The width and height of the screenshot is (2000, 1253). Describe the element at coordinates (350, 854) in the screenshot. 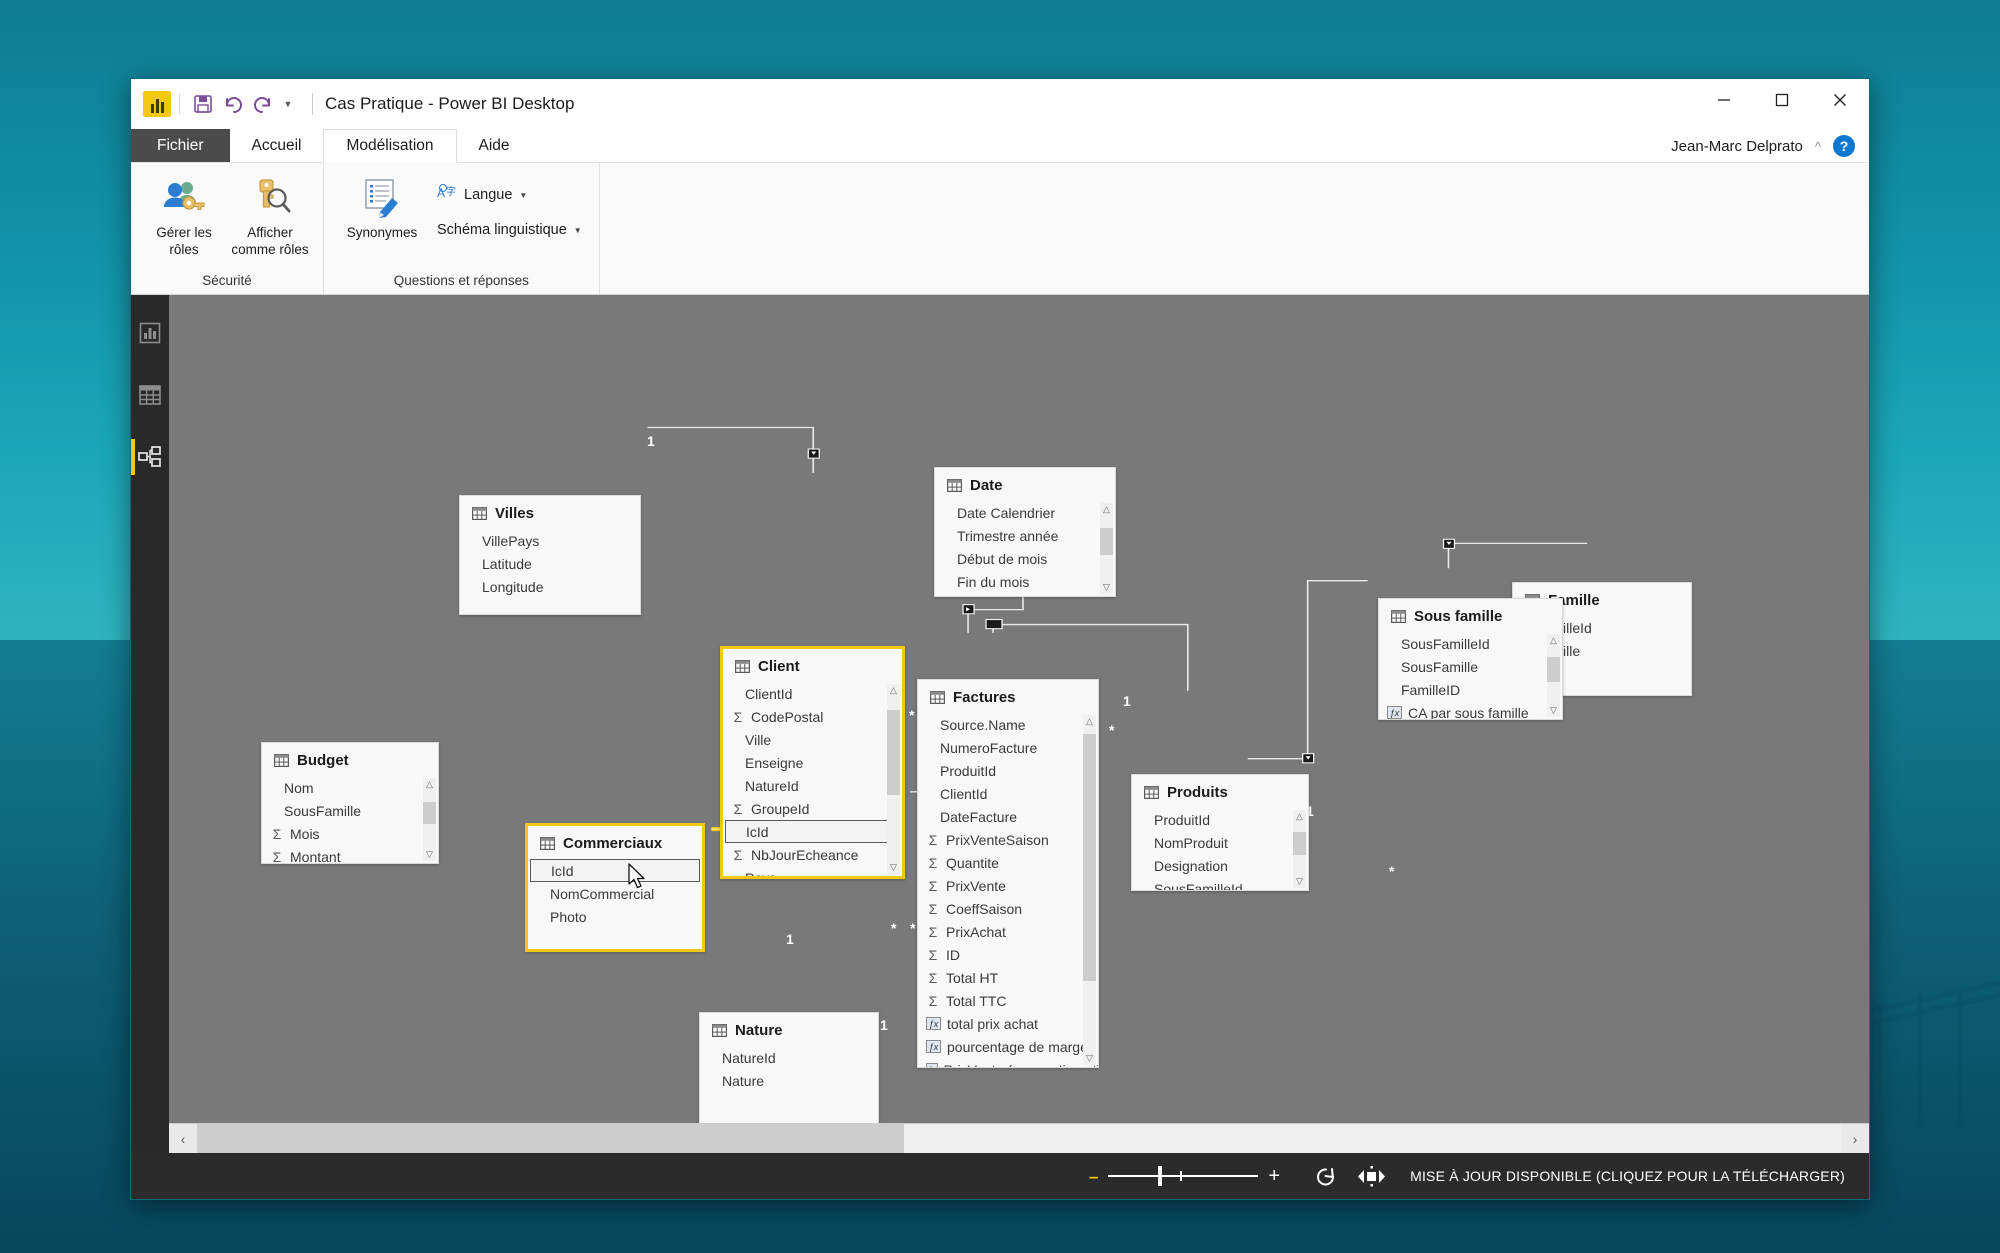

I see `field-item-measure: Σ Montant` at that location.